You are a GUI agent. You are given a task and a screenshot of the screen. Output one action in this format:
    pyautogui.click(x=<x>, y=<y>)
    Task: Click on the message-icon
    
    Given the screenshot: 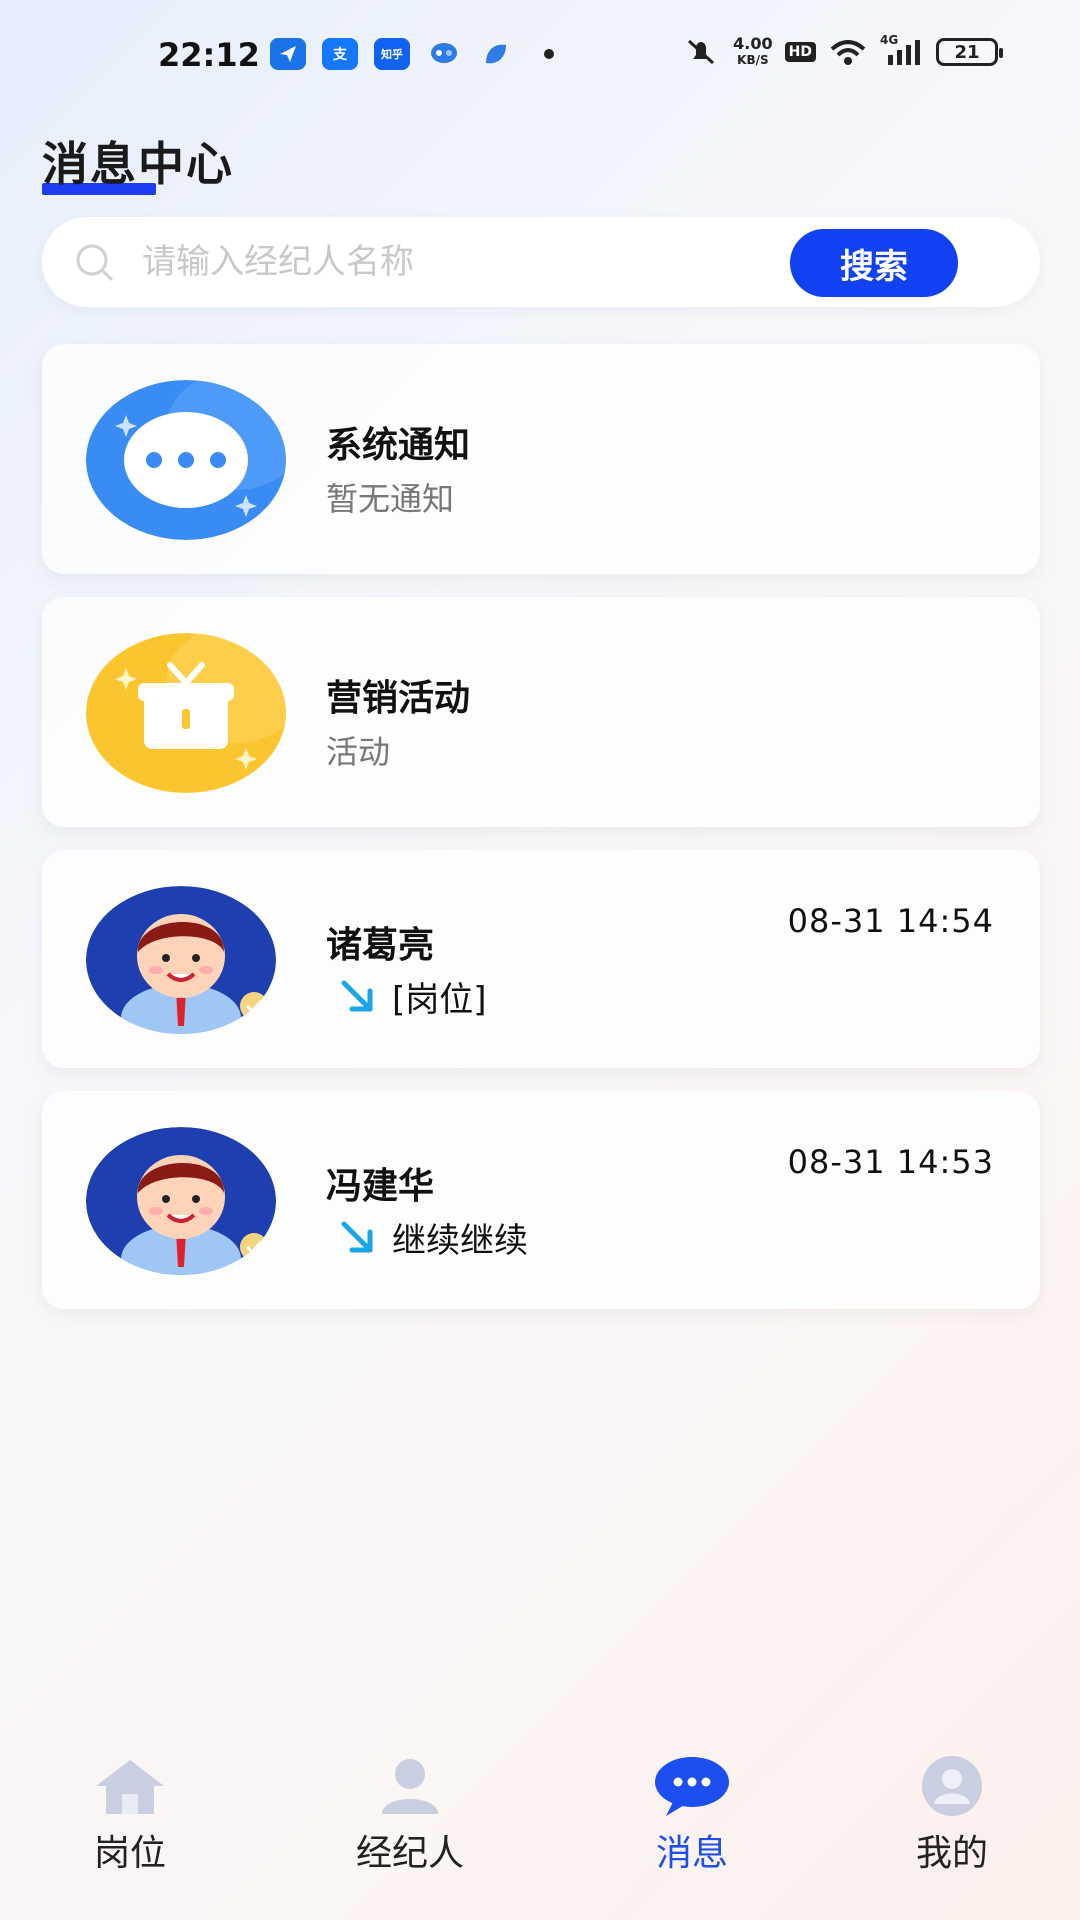 What is the action you would take?
    pyautogui.click(x=692, y=1786)
    